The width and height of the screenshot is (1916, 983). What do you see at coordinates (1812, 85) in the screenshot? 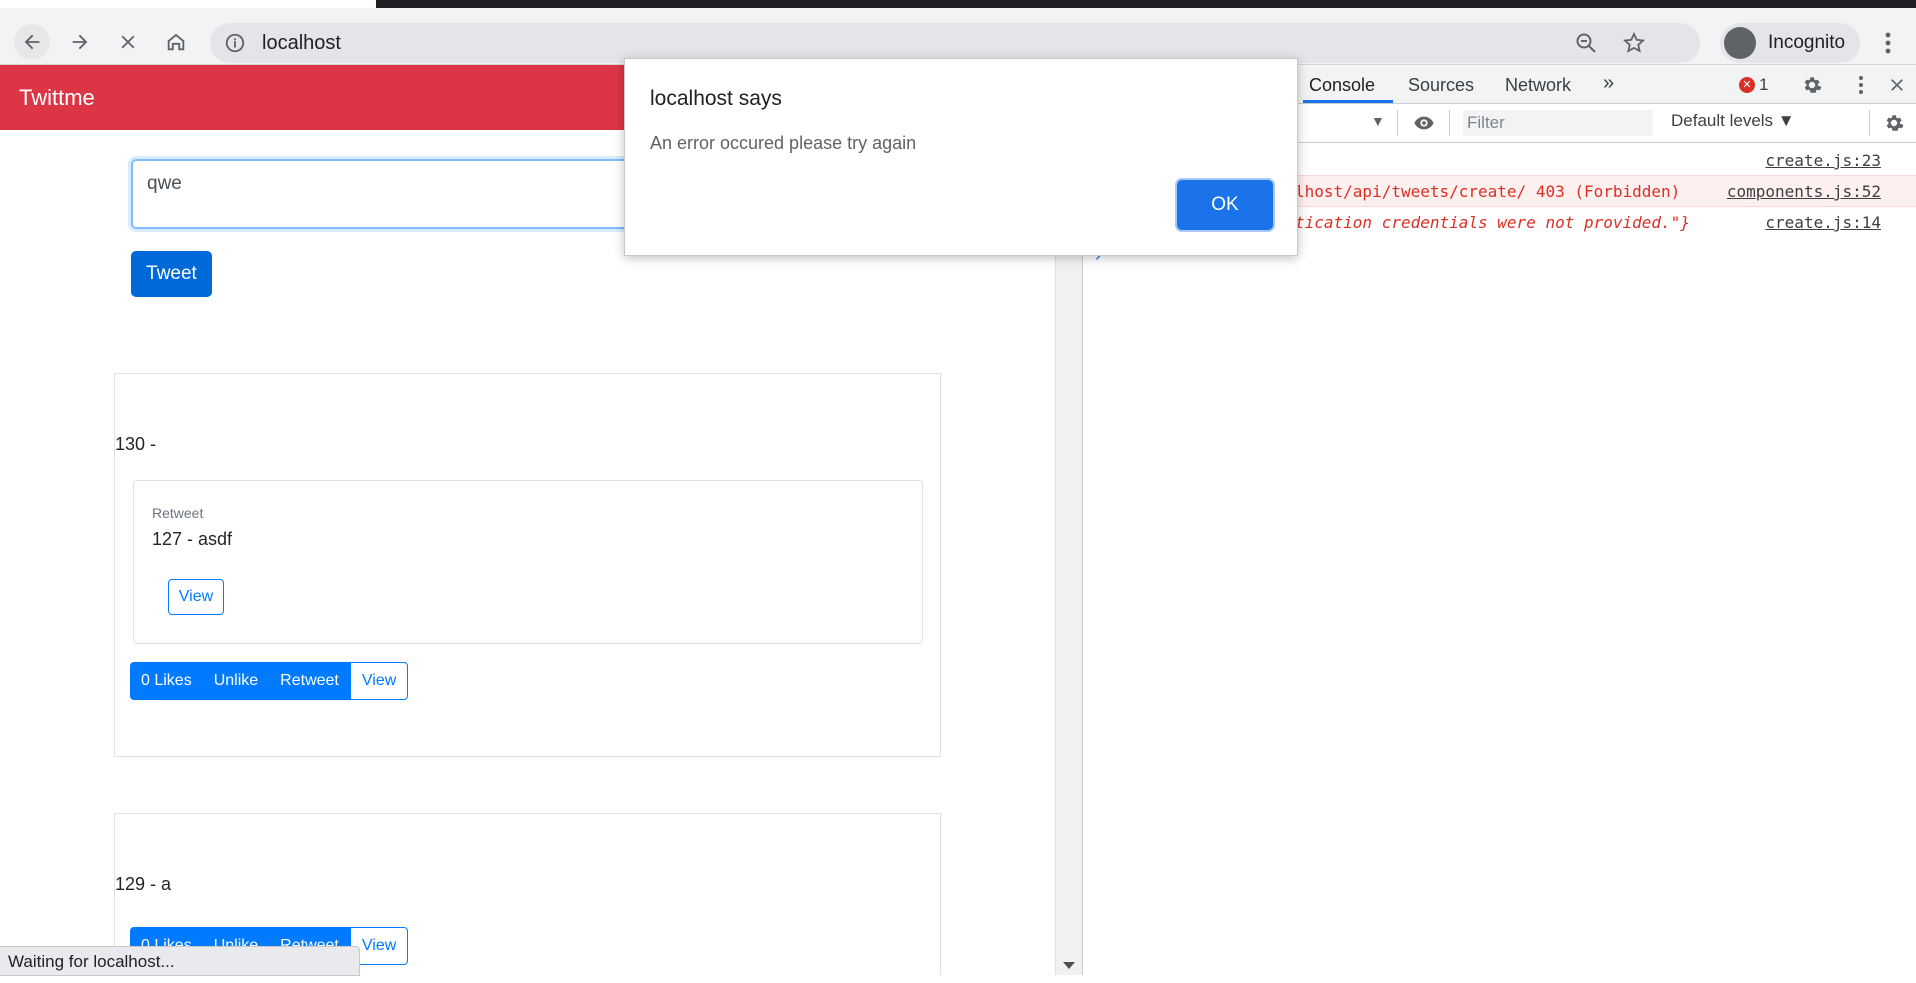
I see `gear-icon` at bounding box center [1812, 85].